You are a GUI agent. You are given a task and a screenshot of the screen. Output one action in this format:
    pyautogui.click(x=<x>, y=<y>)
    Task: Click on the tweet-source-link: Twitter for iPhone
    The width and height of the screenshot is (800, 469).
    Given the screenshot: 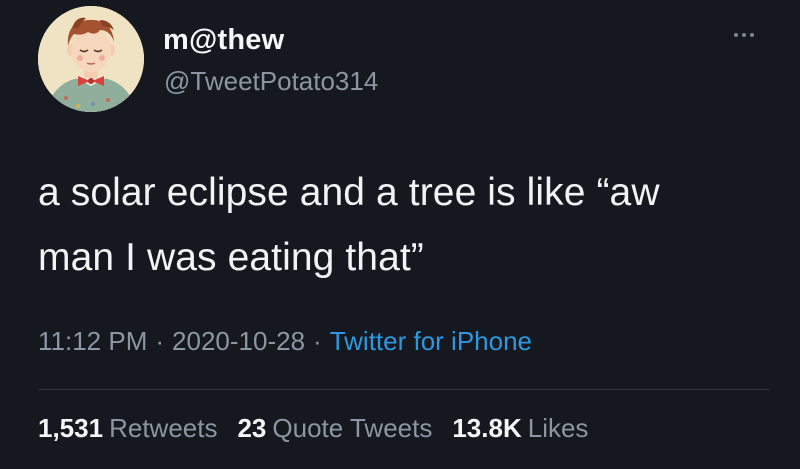 What is the action you would take?
    pyautogui.click(x=431, y=341)
    